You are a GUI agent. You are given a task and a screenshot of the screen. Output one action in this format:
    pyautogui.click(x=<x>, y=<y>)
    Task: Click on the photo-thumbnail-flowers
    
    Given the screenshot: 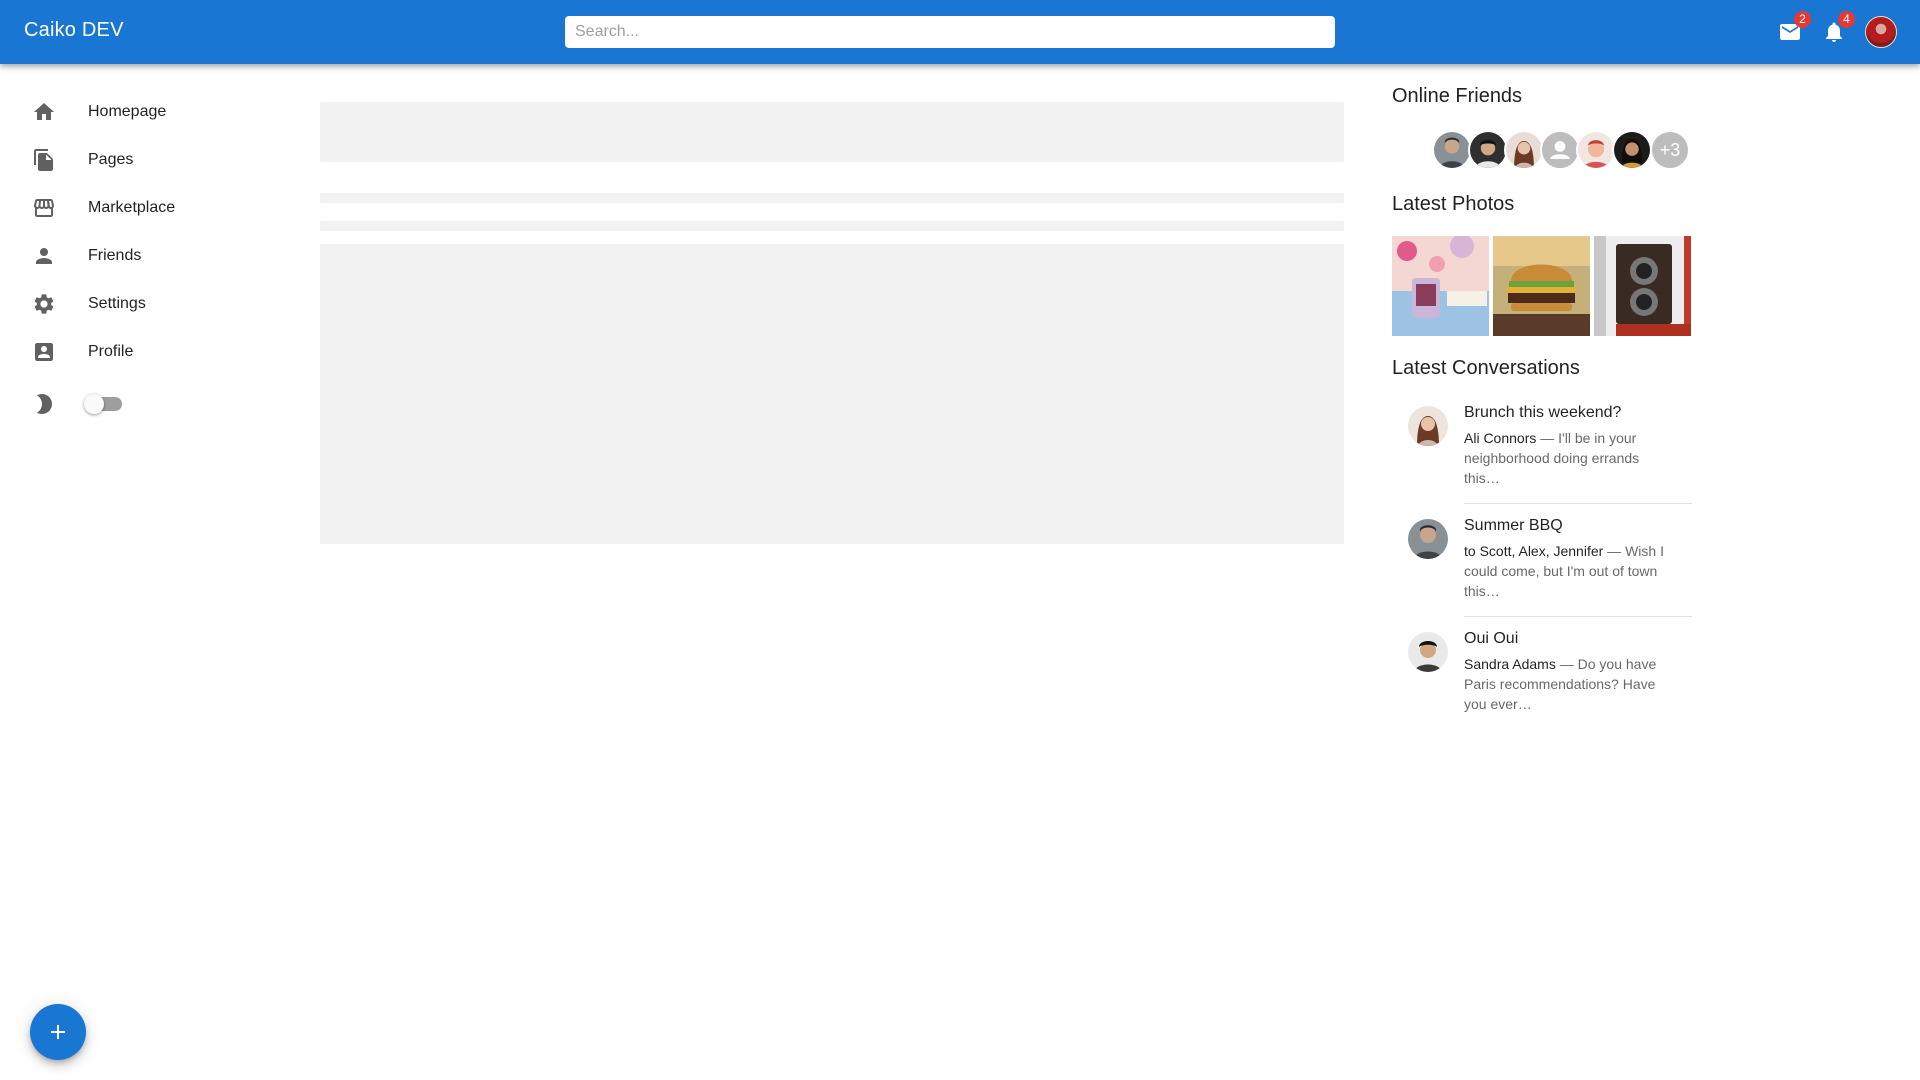 What is the action you would take?
    pyautogui.click(x=1440, y=286)
    